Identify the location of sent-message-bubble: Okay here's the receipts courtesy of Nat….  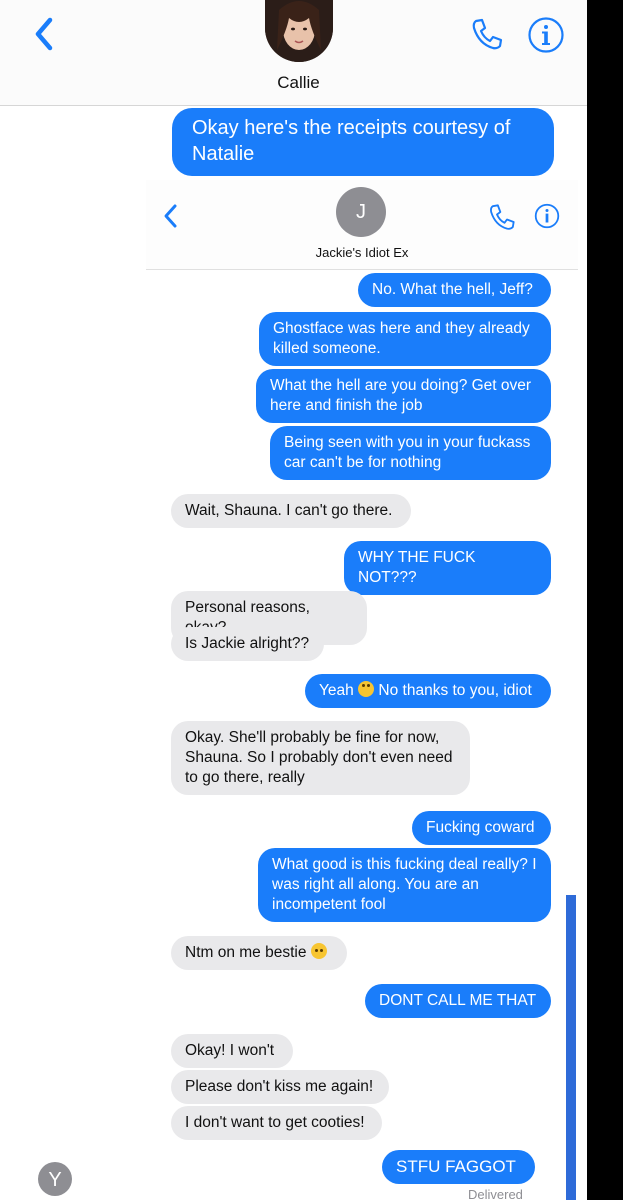
(363, 142).